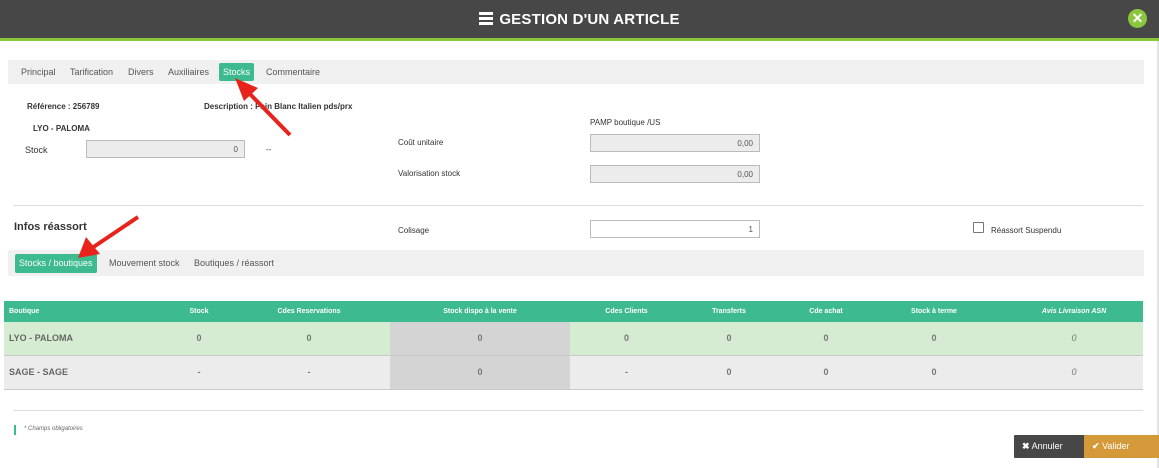  What do you see at coordinates (263, 107) in the screenshot?
I see `arrow-to-stocks-tab` at bounding box center [263, 107].